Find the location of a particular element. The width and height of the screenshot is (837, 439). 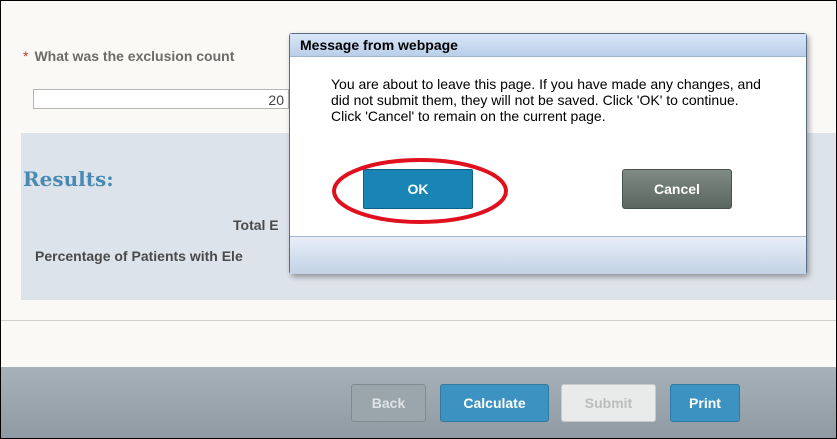

exclusion-question: * What was the exclusion count is located at coordinates (128, 56).